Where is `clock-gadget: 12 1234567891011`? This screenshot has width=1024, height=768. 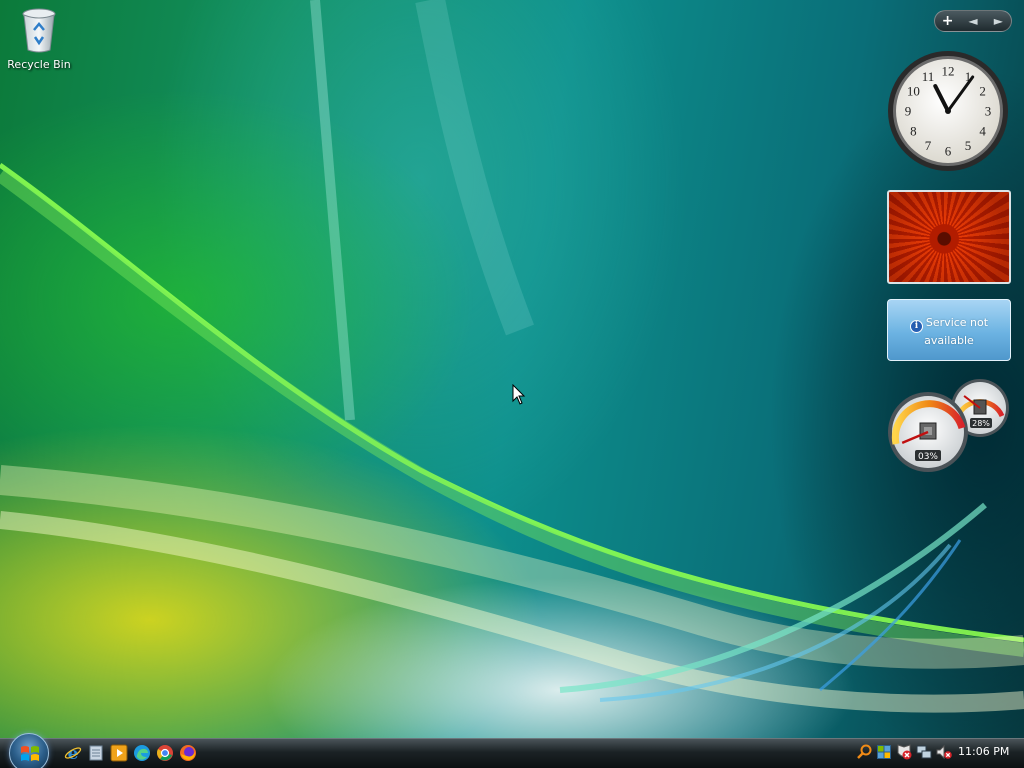
clock-gadget: 12 1234567891011 is located at coordinates (948, 111).